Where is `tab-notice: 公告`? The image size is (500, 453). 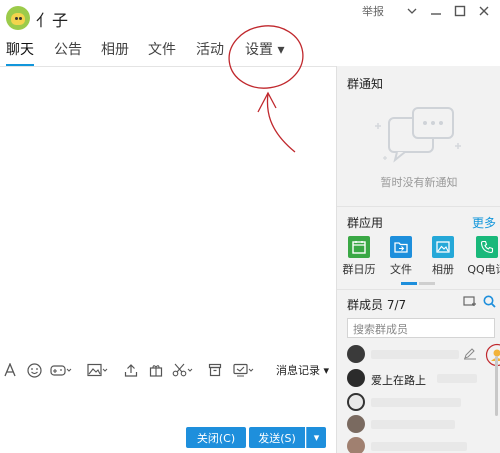 tab-notice: 公告 is located at coordinates (68, 50).